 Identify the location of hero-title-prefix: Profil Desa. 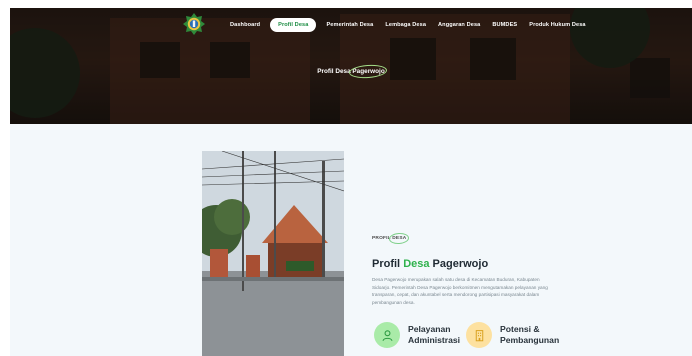
(334, 71).